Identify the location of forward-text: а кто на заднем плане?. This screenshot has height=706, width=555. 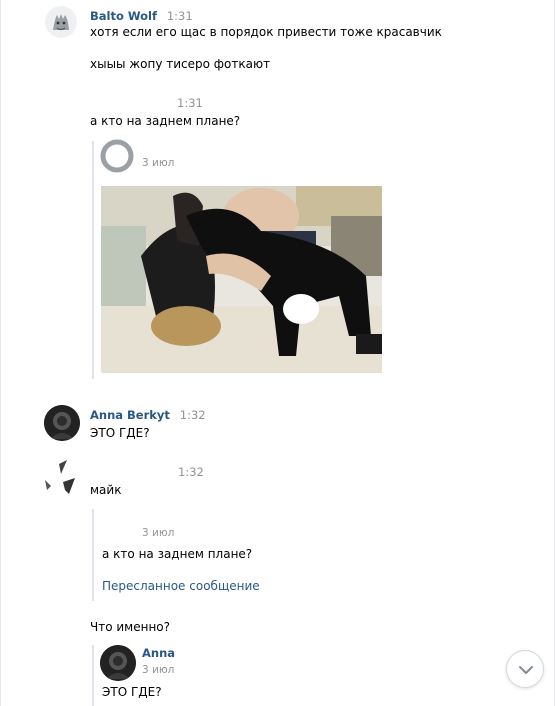
(177, 554).